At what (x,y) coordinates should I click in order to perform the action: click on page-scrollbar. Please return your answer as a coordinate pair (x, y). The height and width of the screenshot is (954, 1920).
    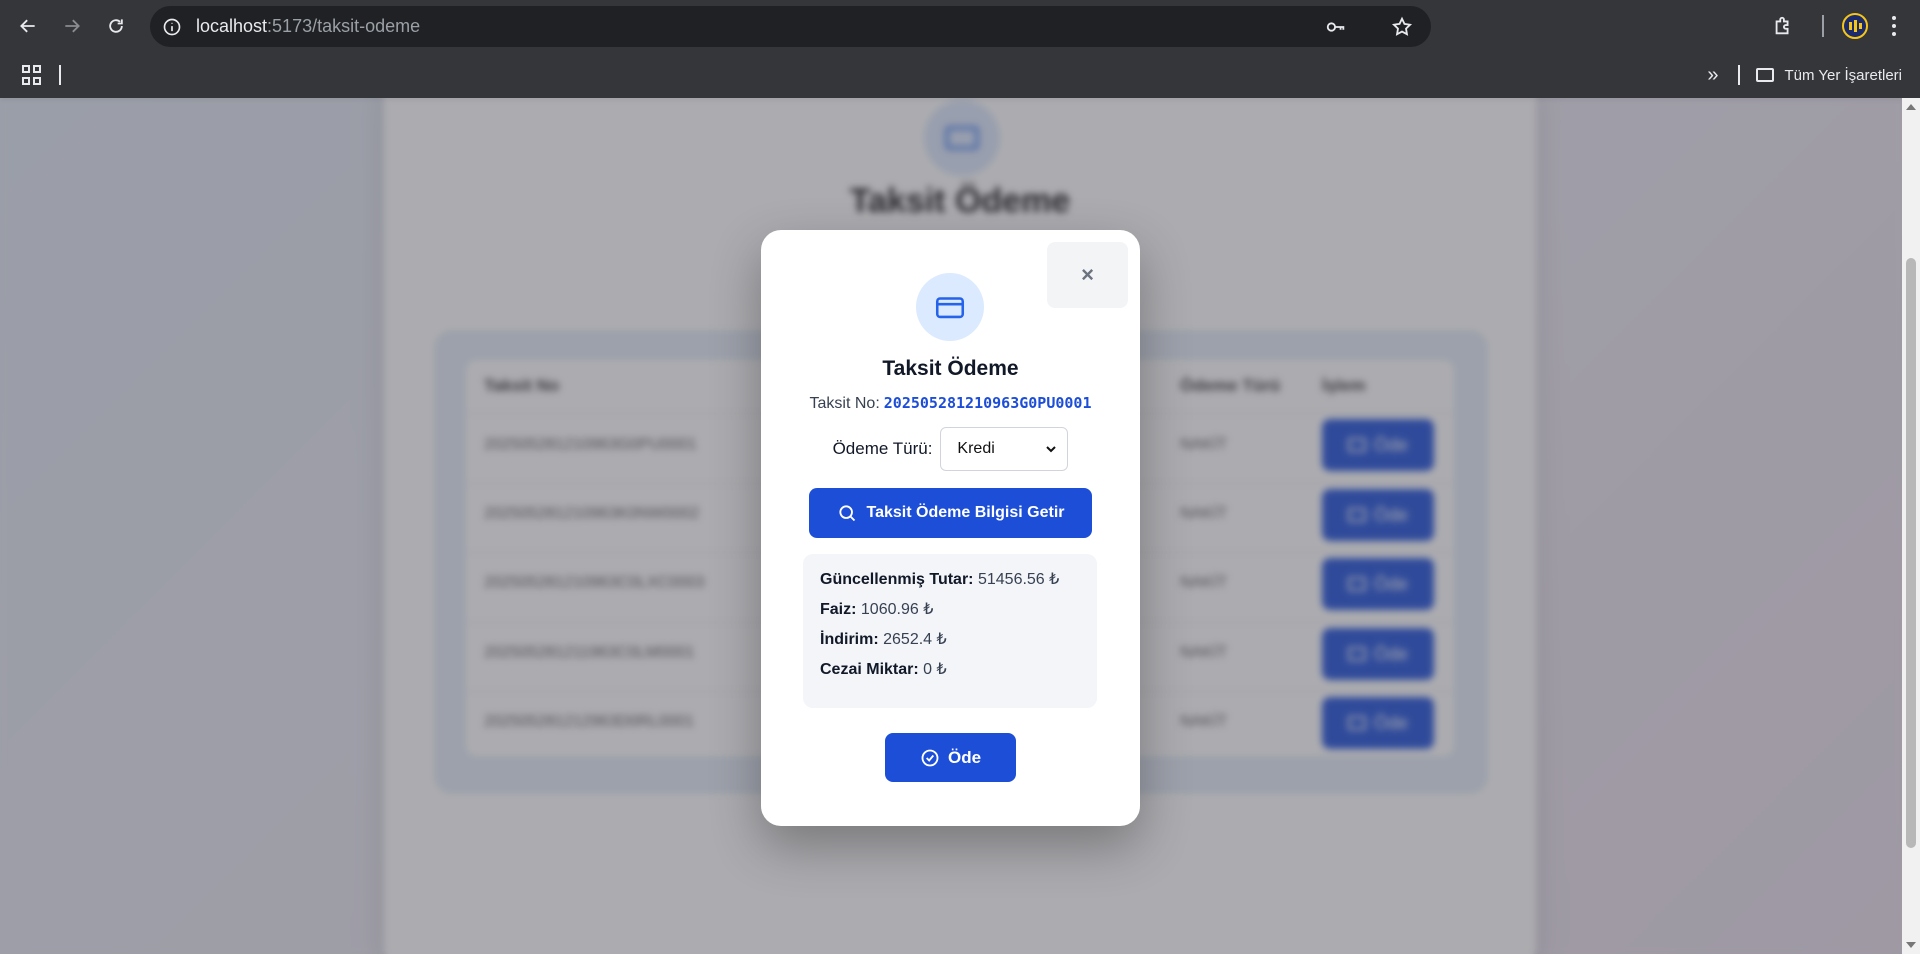
    Looking at the image, I should click on (1911, 526).